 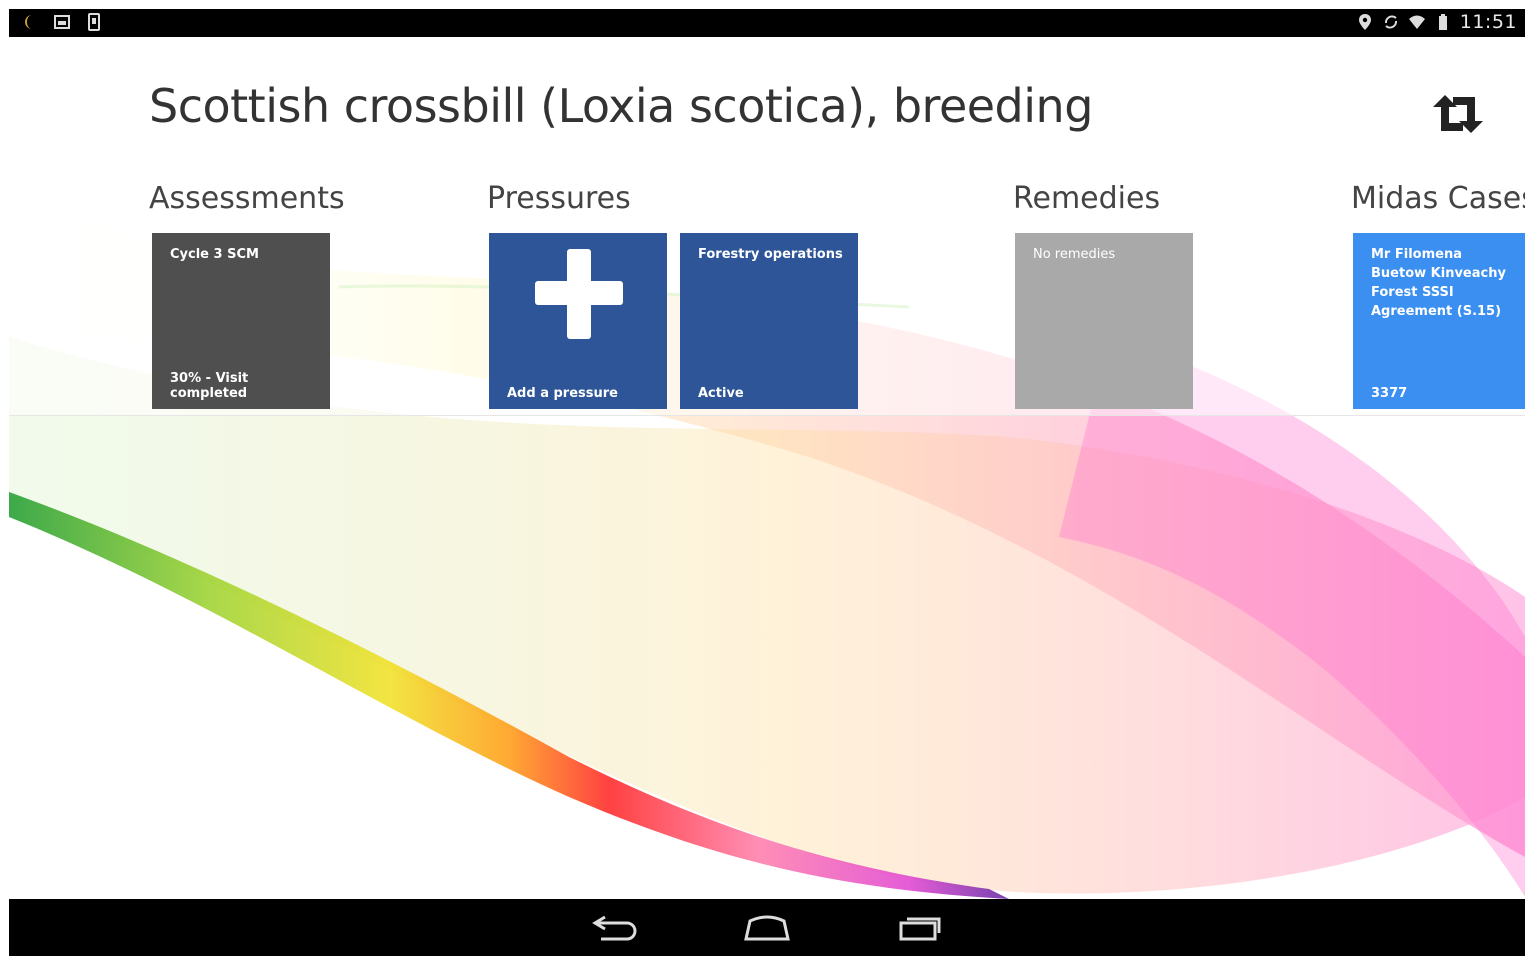 What do you see at coordinates (247, 198) in the screenshot?
I see `assessments-heading: Assessments` at bounding box center [247, 198].